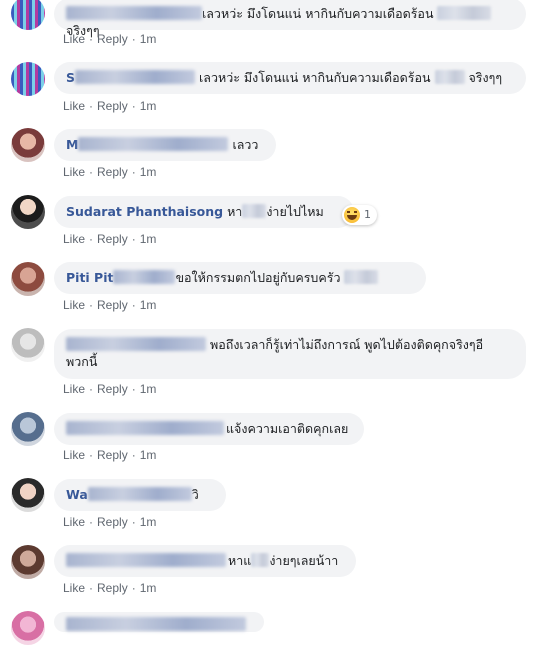  I want to click on comment-bubble, so click(159, 622).